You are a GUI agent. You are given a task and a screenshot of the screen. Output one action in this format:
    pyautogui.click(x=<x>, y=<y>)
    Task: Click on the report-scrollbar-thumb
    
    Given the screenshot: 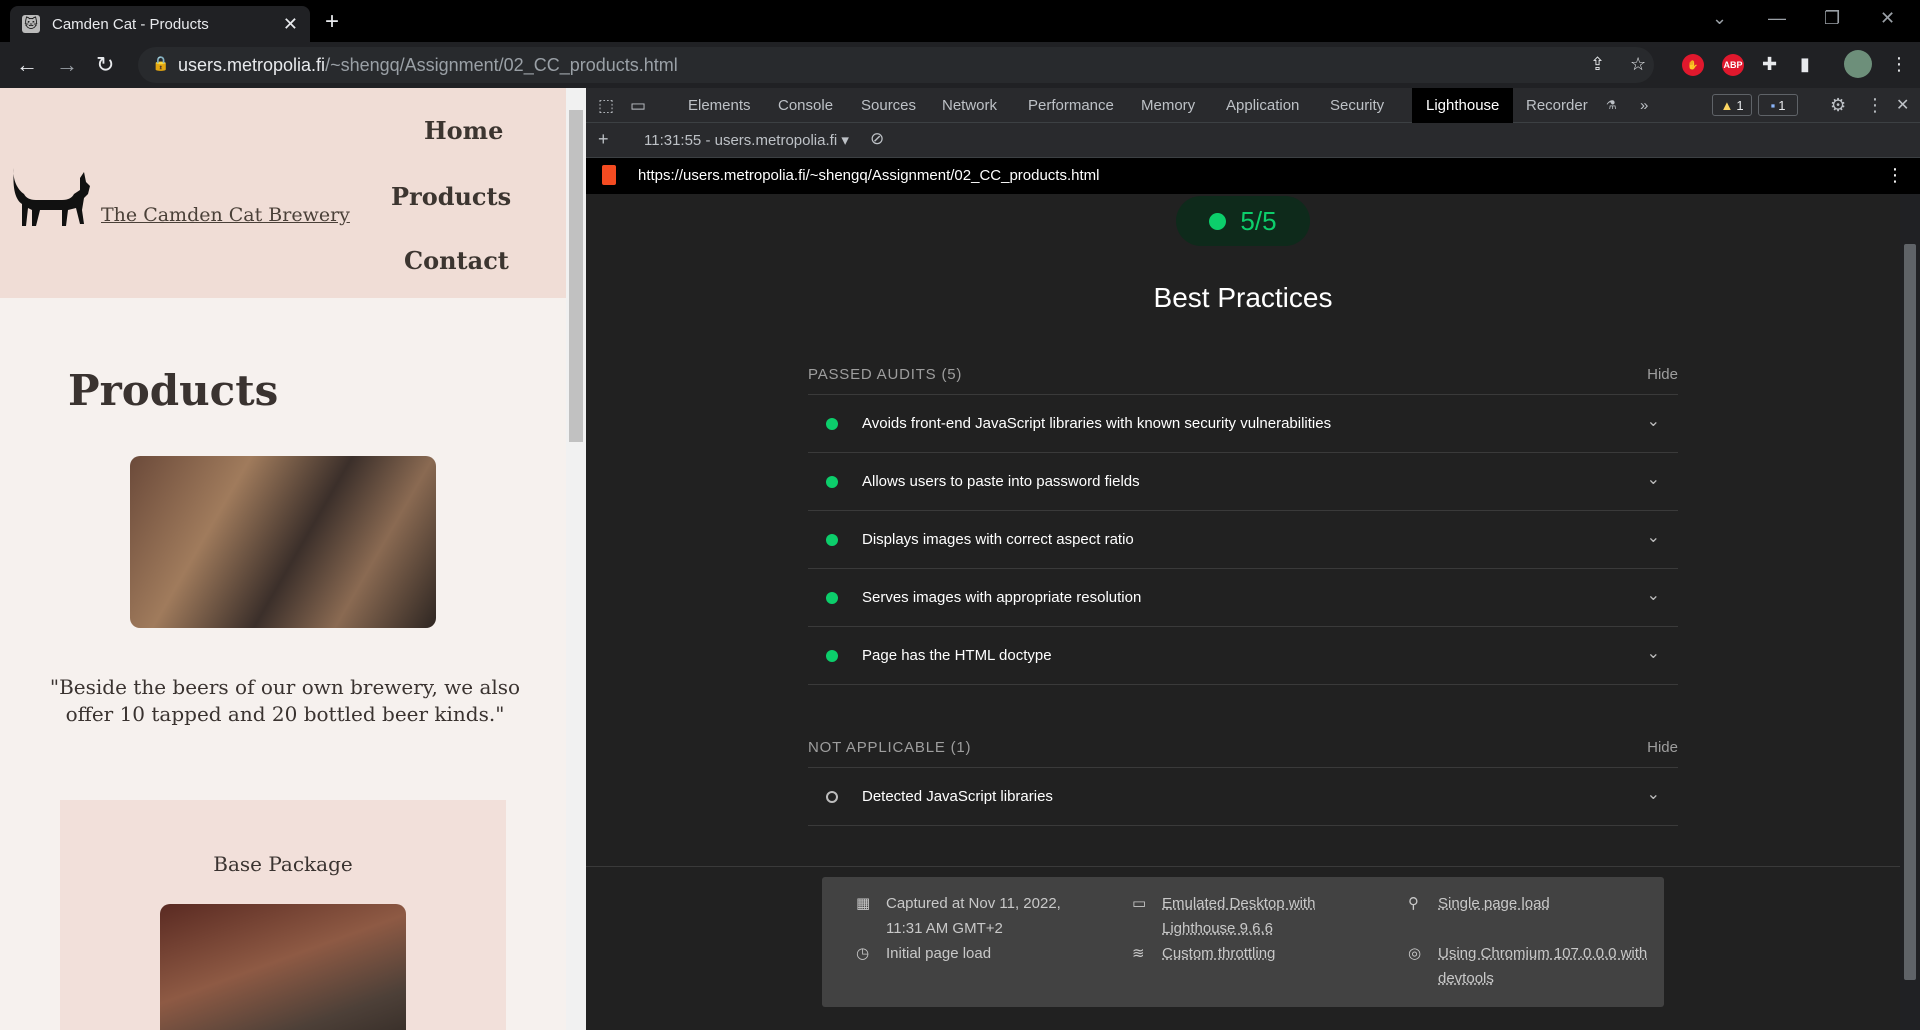 What is the action you would take?
    pyautogui.click(x=1910, y=612)
    